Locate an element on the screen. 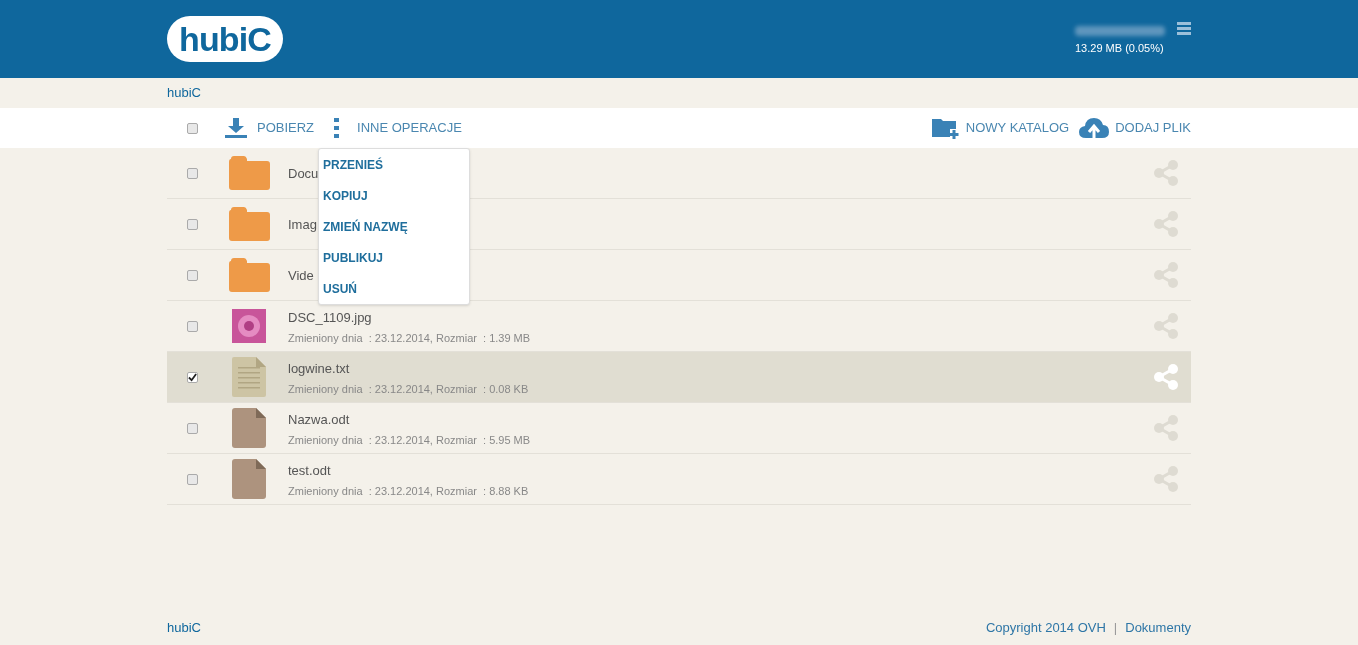 Image resolution: width=1358 pixels, height=645 pixels. menu-icon is located at coordinates (1184, 28).